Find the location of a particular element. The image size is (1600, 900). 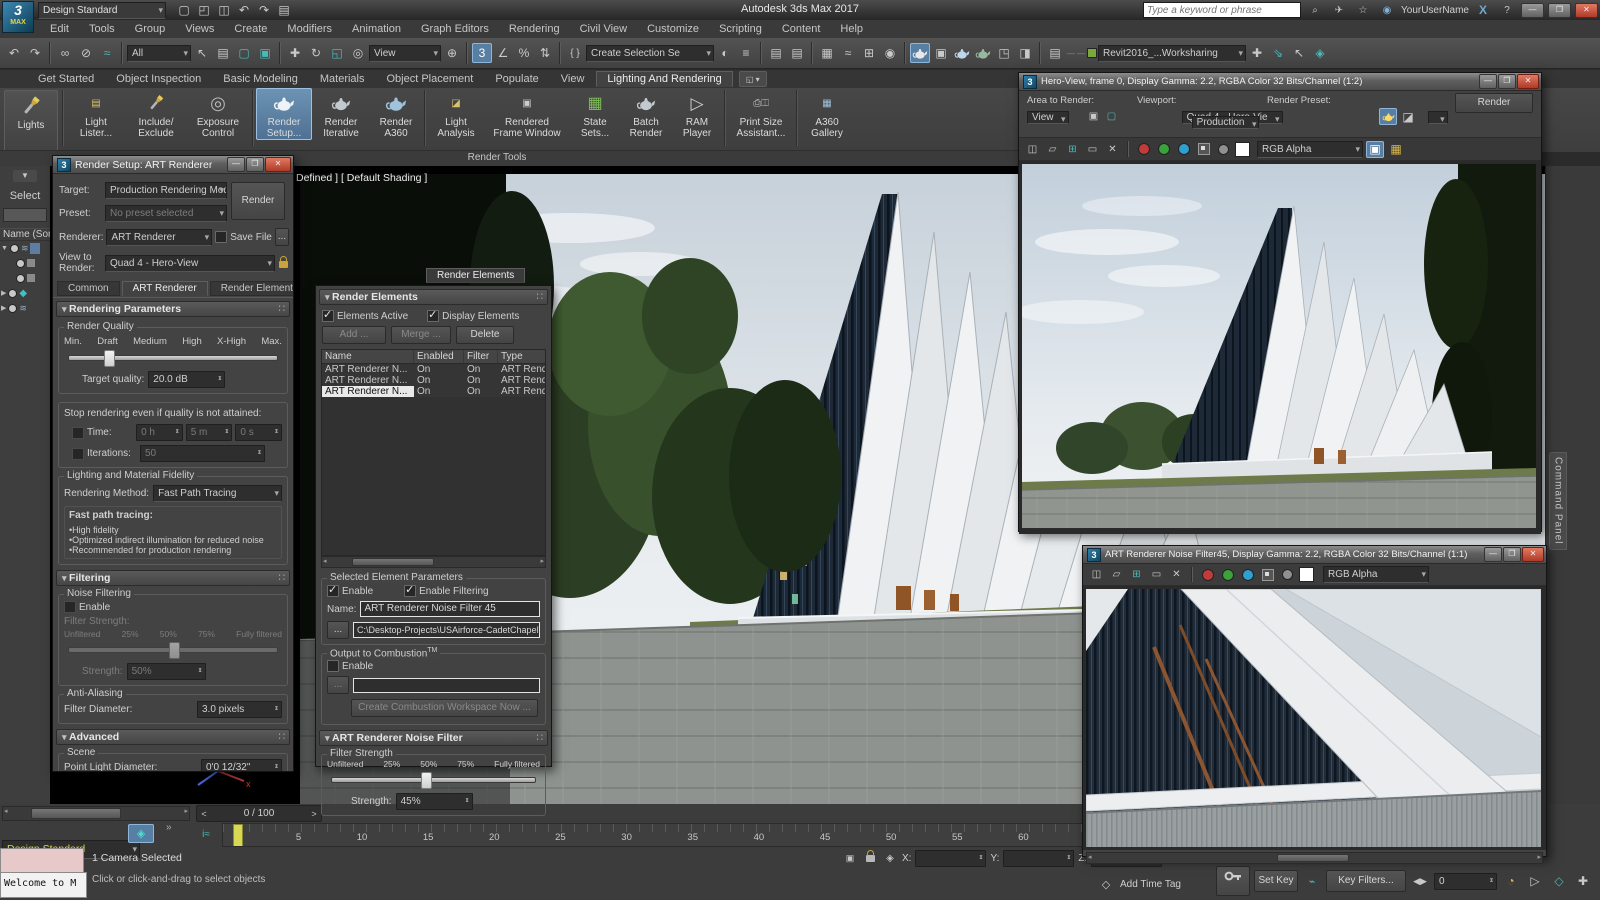

clear-image-icon: ✕ is located at coordinates (1176, 574).